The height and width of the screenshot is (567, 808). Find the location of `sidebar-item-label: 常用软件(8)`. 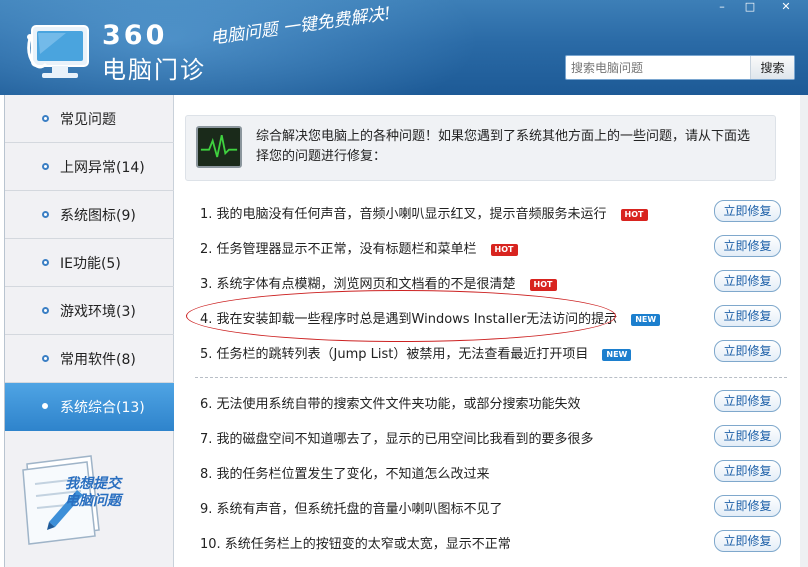

sidebar-item-label: 常用软件(8) is located at coordinates (98, 359).